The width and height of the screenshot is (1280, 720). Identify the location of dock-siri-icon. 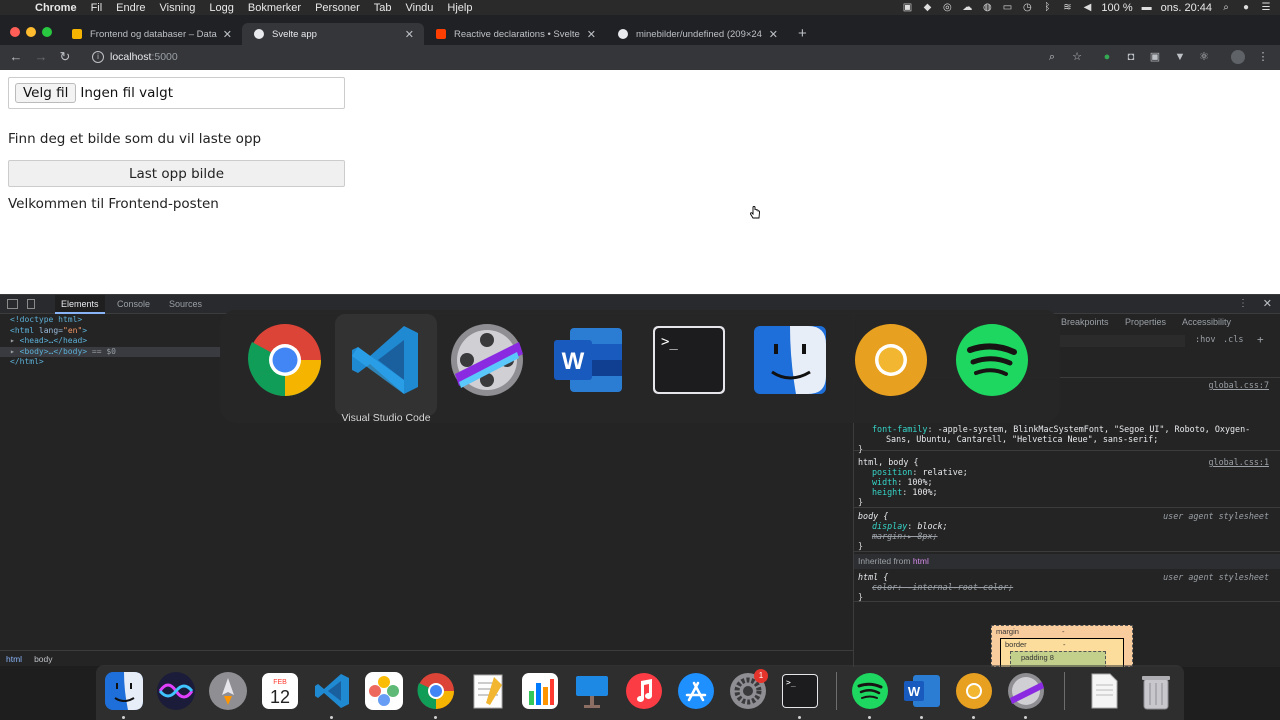
(176, 691).